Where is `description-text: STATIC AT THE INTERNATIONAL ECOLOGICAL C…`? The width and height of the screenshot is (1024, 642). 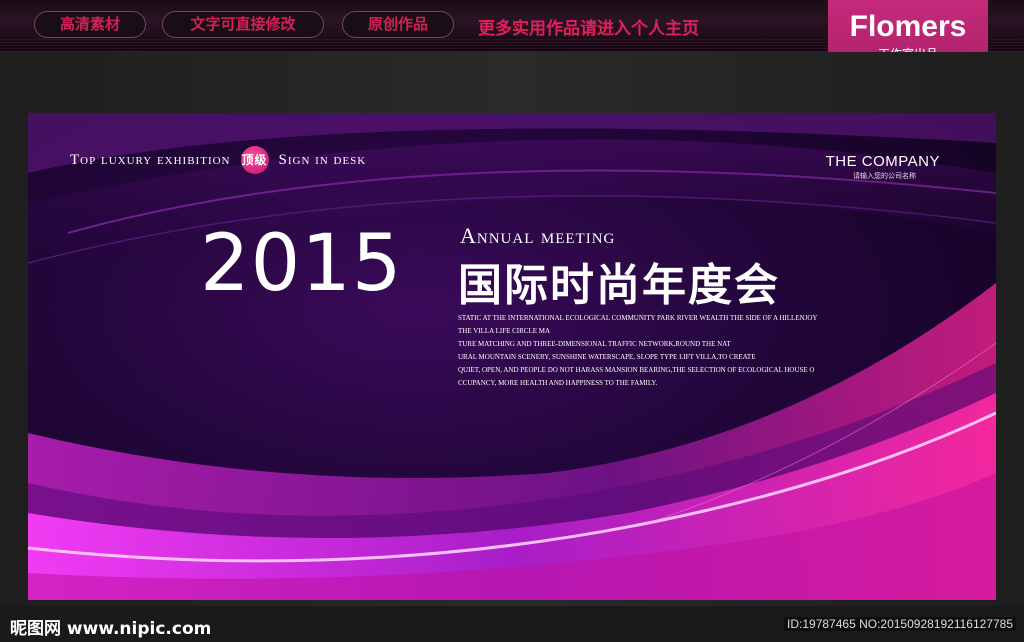 description-text: STATIC AT THE INTERNATIONAL ECOLOGICAL C… is located at coordinates (648, 351).